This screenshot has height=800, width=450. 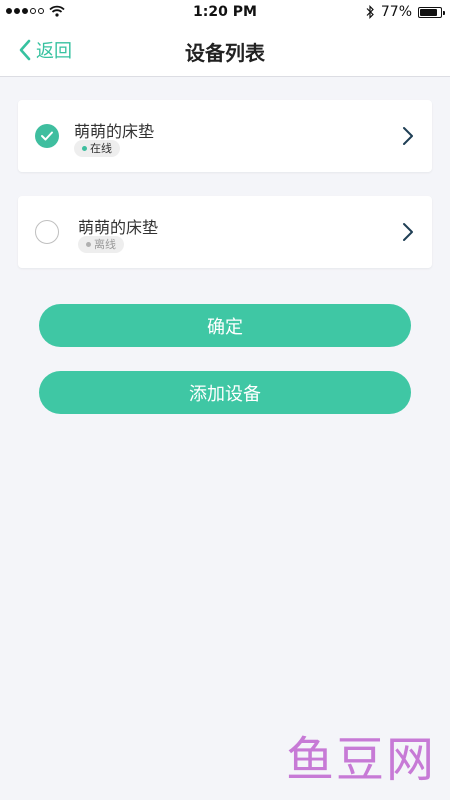 What do you see at coordinates (370, 12) in the screenshot?
I see `bluetooth-icon` at bounding box center [370, 12].